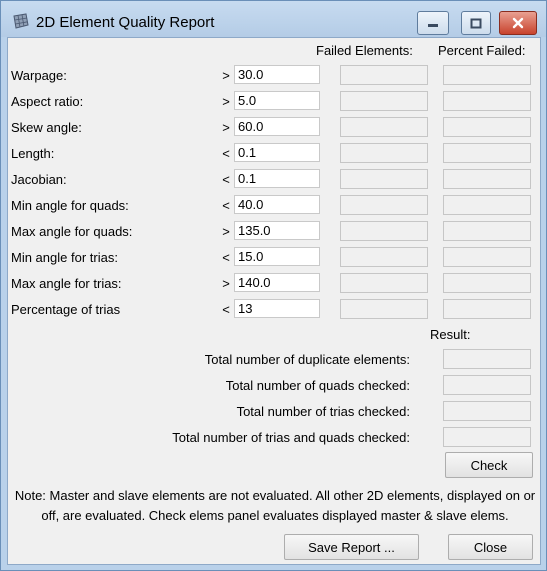 The height and width of the screenshot is (571, 547). Describe the element at coordinates (273, 19) in the screenshot. I see `title-bar: 2D Element Quality Report` at that location.